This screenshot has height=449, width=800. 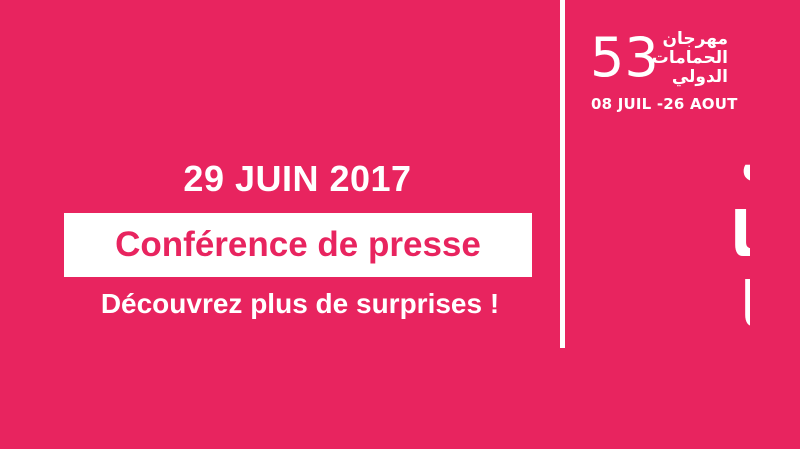 I want to click on calligraphy-logo: حمامات كيما تحبها, so click(x=740, y=234).